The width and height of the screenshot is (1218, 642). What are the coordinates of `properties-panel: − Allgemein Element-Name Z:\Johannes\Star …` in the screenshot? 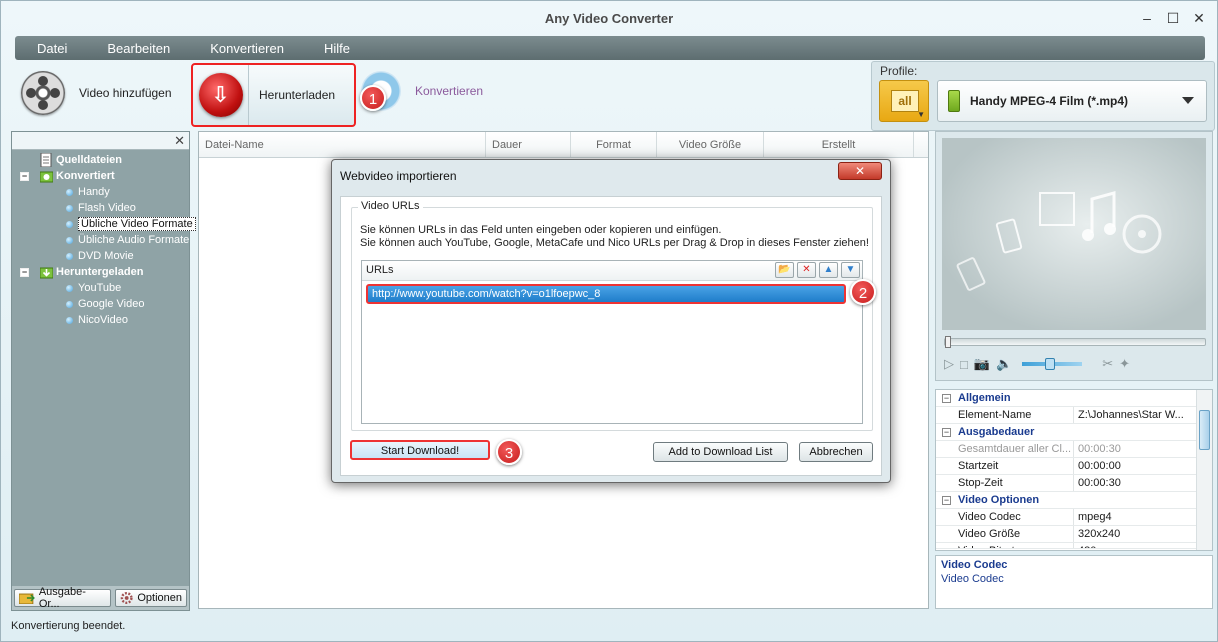 It's located at (1074, 470).